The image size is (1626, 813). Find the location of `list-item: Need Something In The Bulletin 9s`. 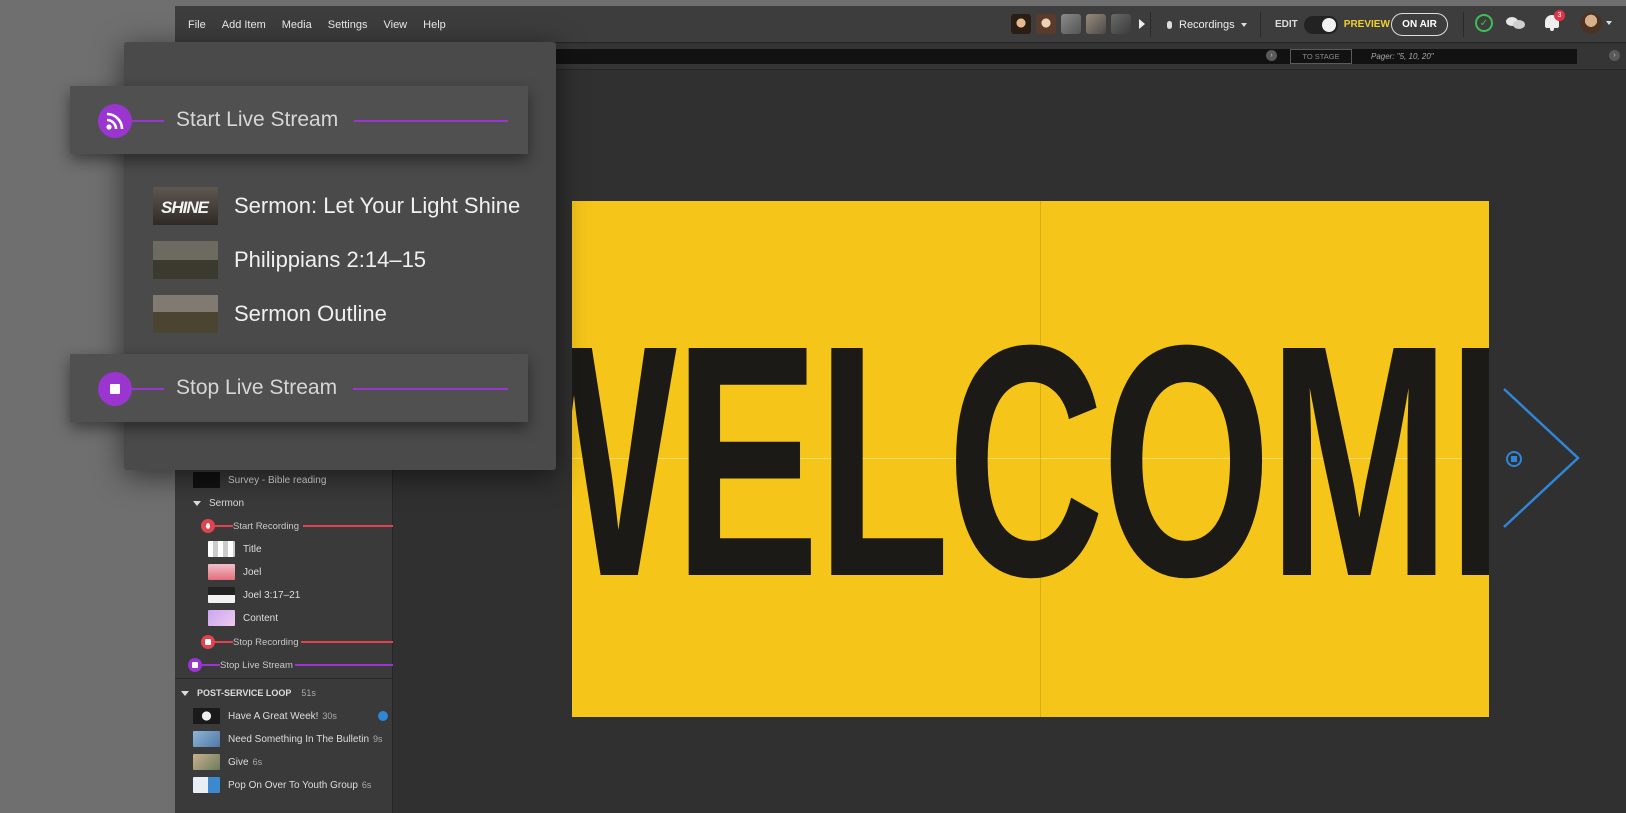

list-item: Need Something In The Bulletin 9s is located at coordinates (288, 739).